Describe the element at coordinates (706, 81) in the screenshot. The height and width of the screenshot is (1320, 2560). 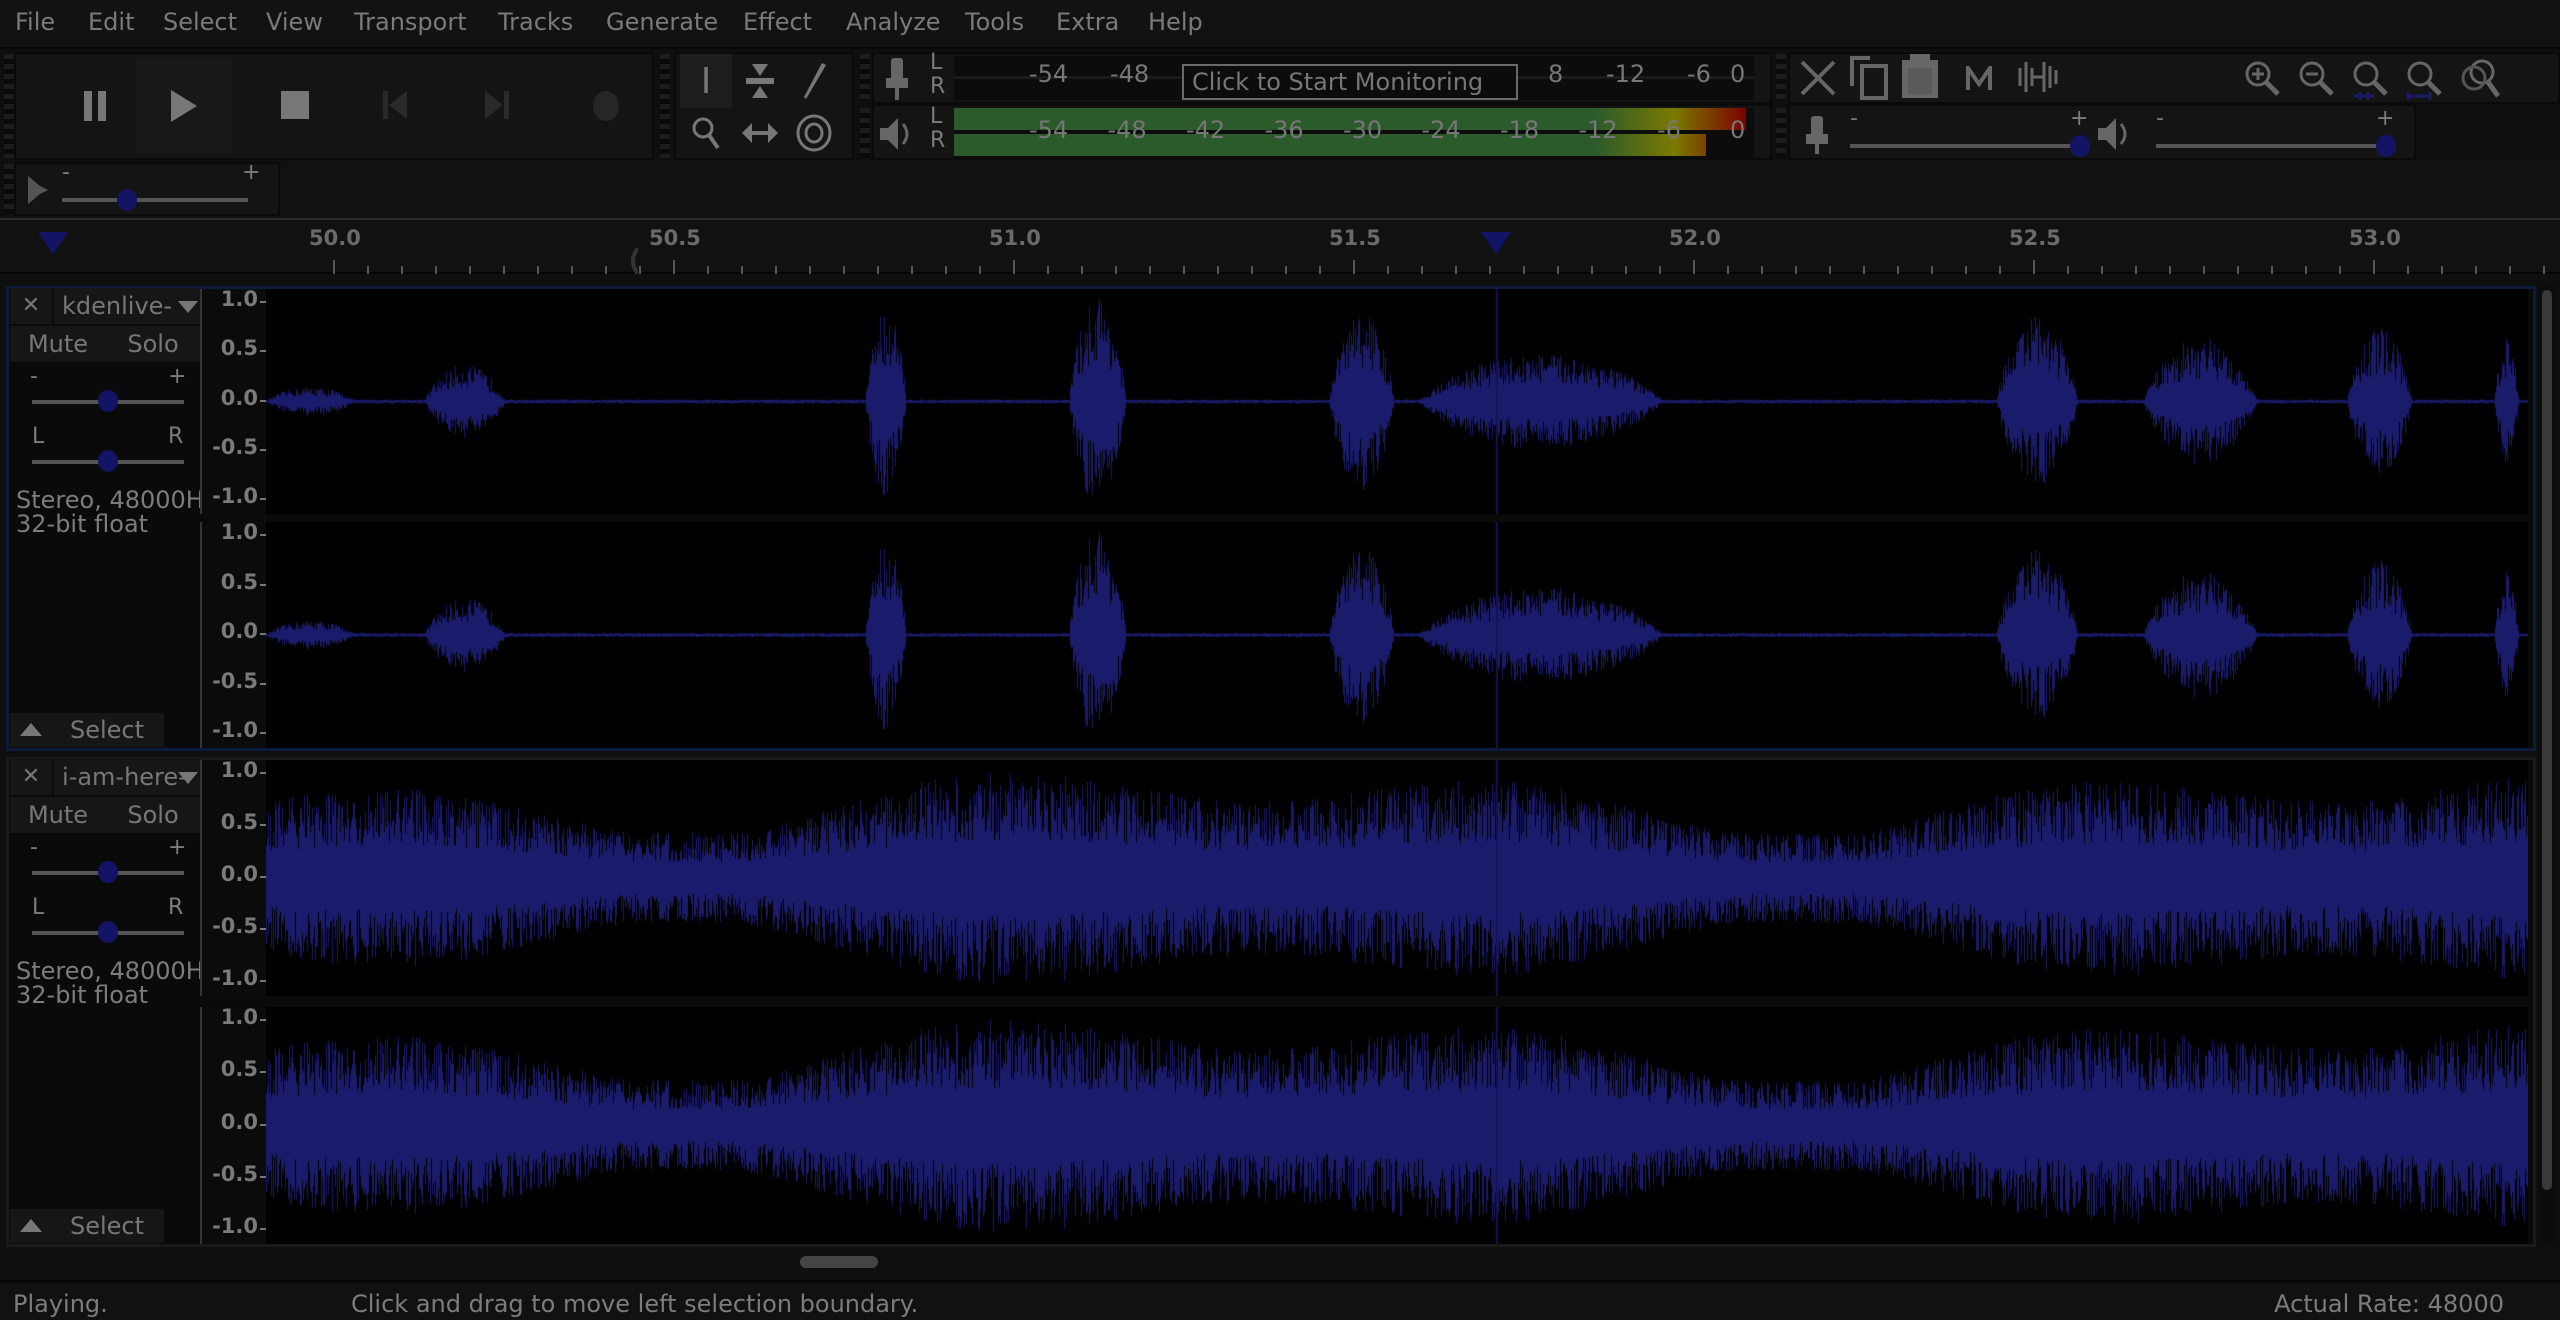
I see `selection-tool: I` at that location.